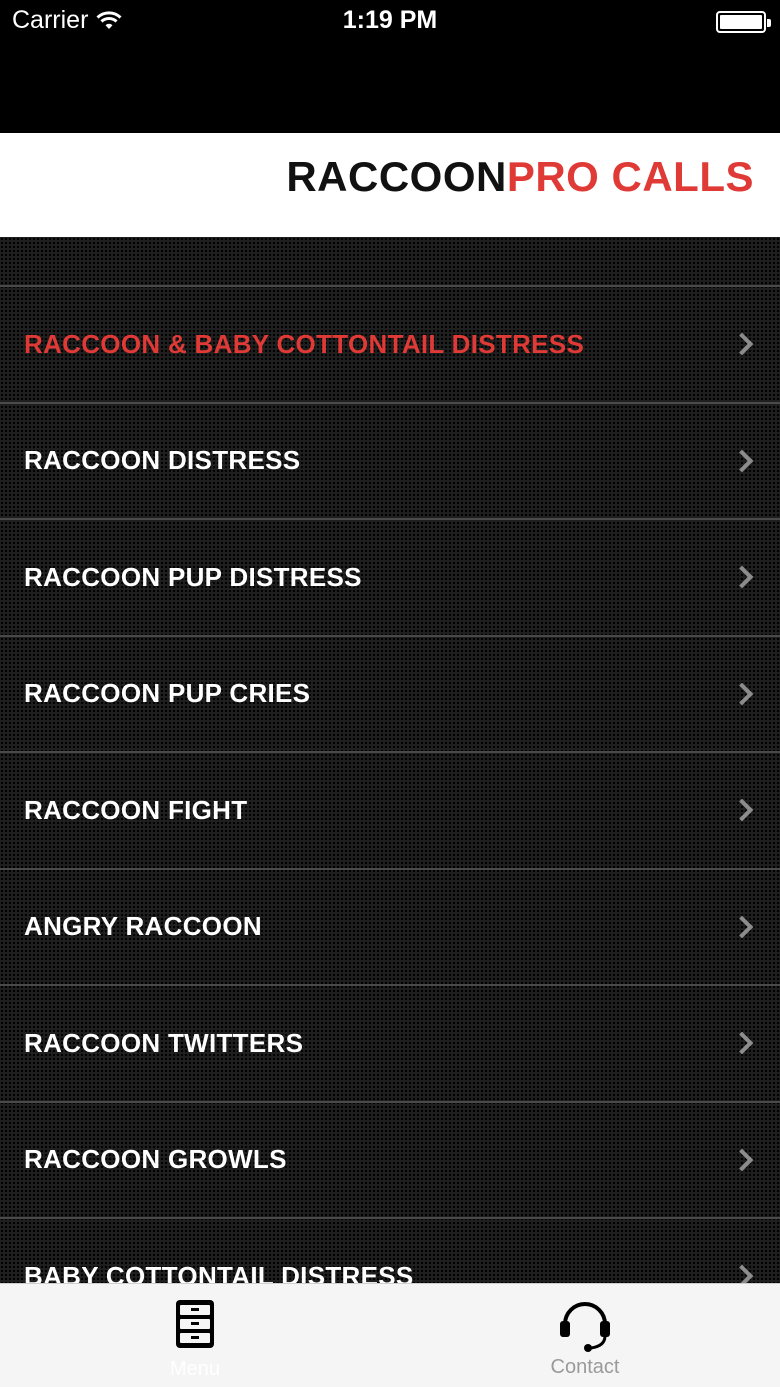 The width and height of the screenshot is (780, 1387). What do you see at coordinates (136, 809) in the screenshot?
I see `list-item-label: RACCOON FIGHT` at bounding box center [136, 809].